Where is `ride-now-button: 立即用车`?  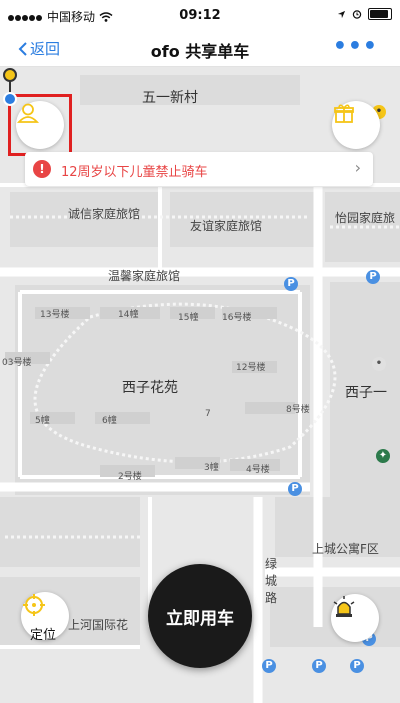 ride-now-button: 立即用车 is located at coordinates (200, 616).